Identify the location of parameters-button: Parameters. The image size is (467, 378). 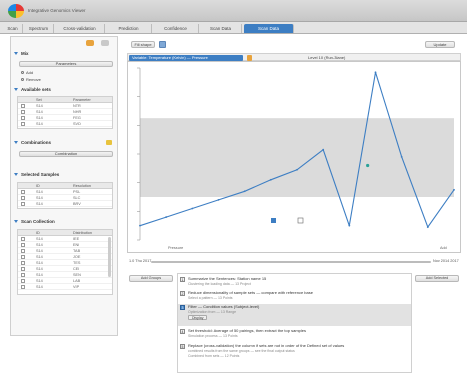
(66, 64).